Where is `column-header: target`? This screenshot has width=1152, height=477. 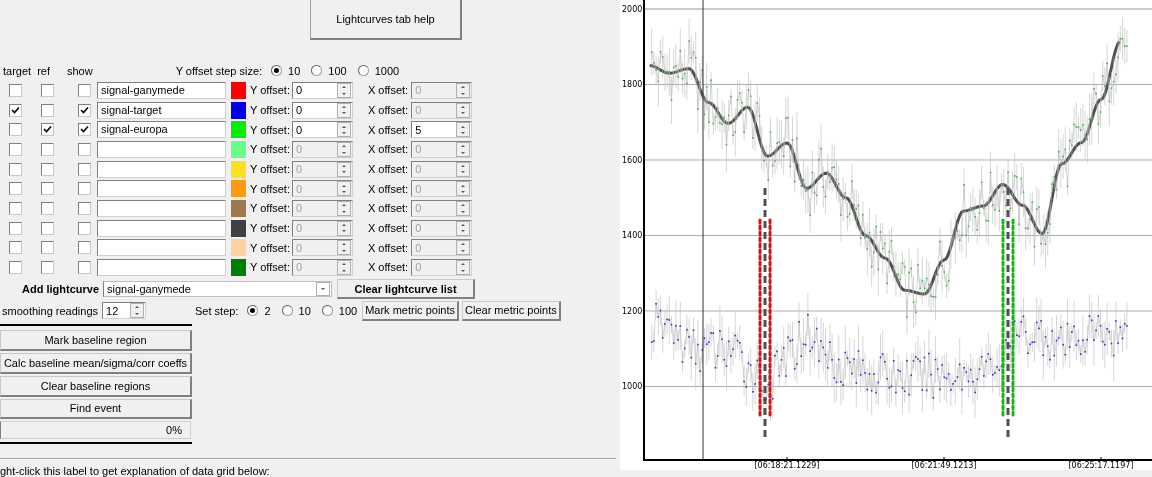 column-header: target is located at coordinates (17, 70).